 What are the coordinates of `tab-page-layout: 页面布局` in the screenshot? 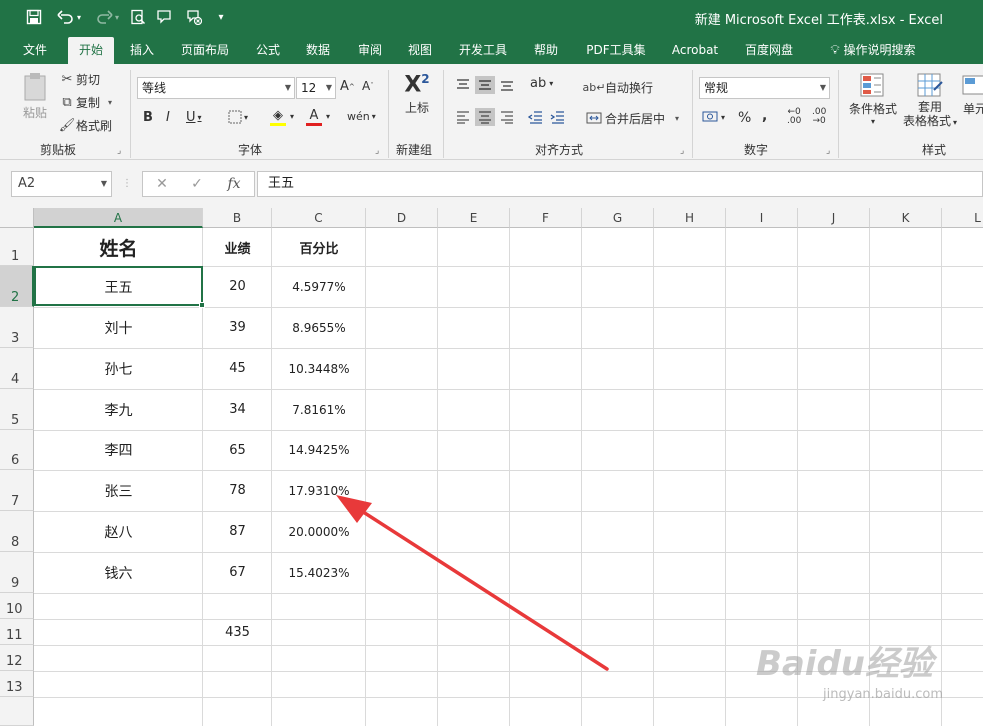 It's located at (205, 50).